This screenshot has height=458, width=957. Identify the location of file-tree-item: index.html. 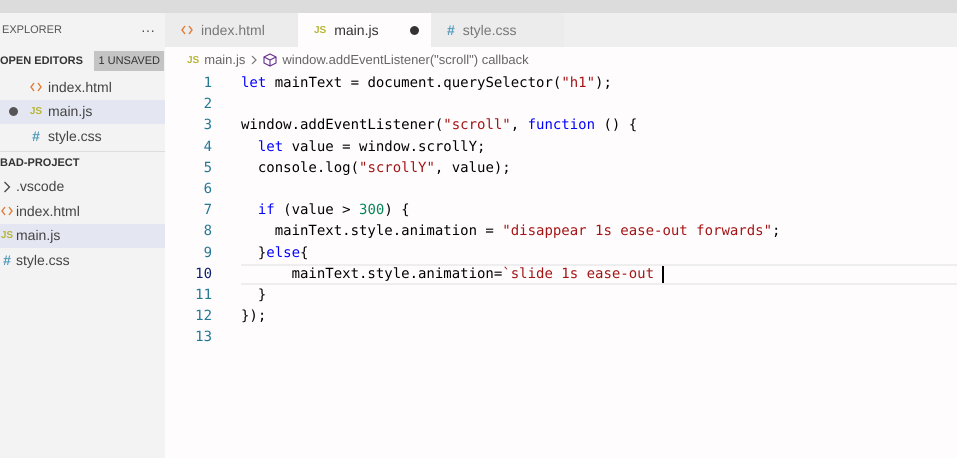
(82, 211).